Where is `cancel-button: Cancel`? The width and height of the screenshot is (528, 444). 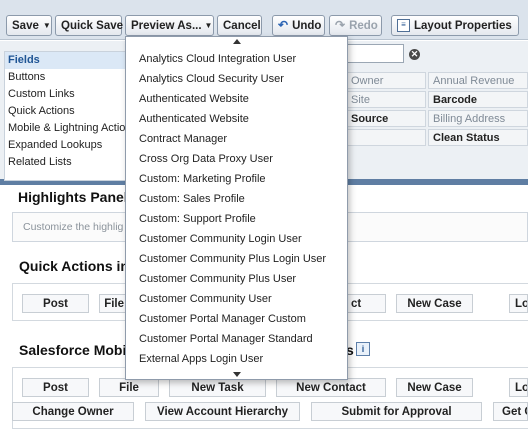
cancel-button: Cancel is located at coordinates (239, 25).